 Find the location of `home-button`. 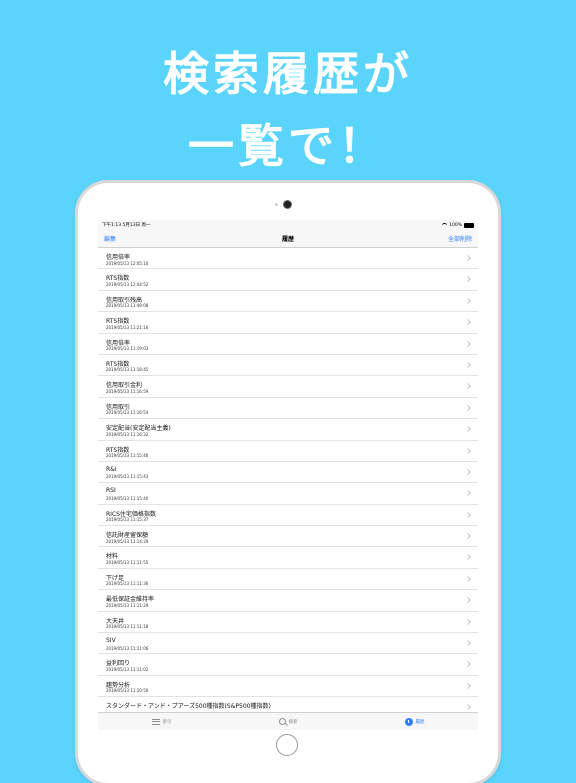

home-button is located at coordinates (287, 745).